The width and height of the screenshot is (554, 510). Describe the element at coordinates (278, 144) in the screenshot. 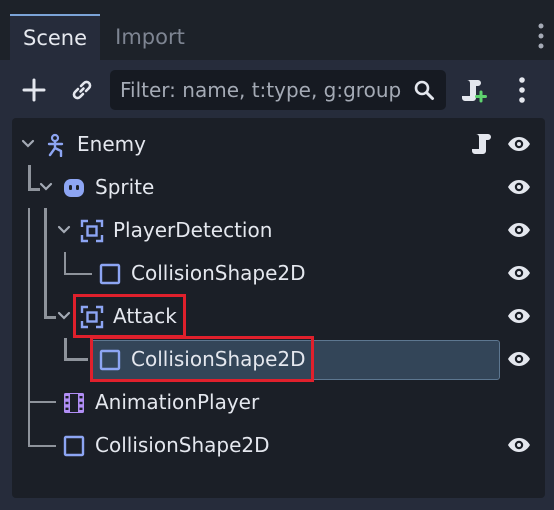

I see `tree-row-enemy: Enemy` at that location.